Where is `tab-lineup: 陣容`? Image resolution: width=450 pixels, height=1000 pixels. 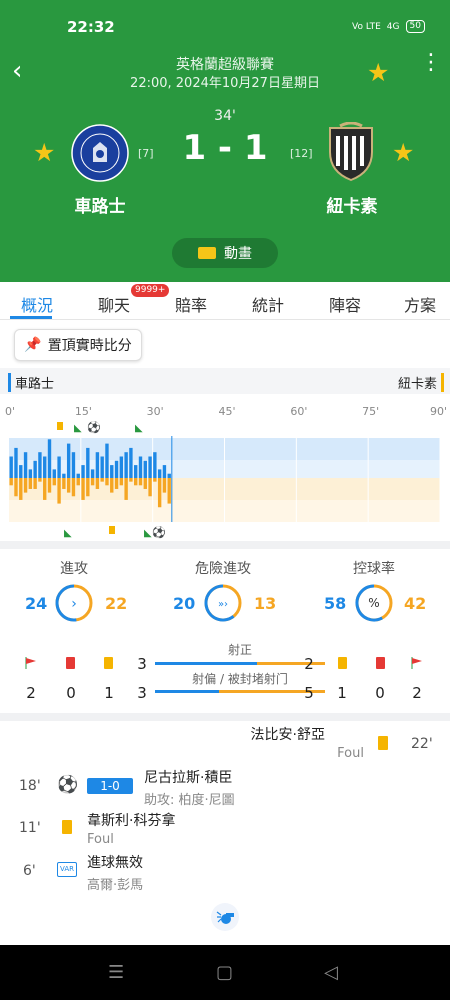
tab-lineup: 陣容 is located at coordinates (345, 304).